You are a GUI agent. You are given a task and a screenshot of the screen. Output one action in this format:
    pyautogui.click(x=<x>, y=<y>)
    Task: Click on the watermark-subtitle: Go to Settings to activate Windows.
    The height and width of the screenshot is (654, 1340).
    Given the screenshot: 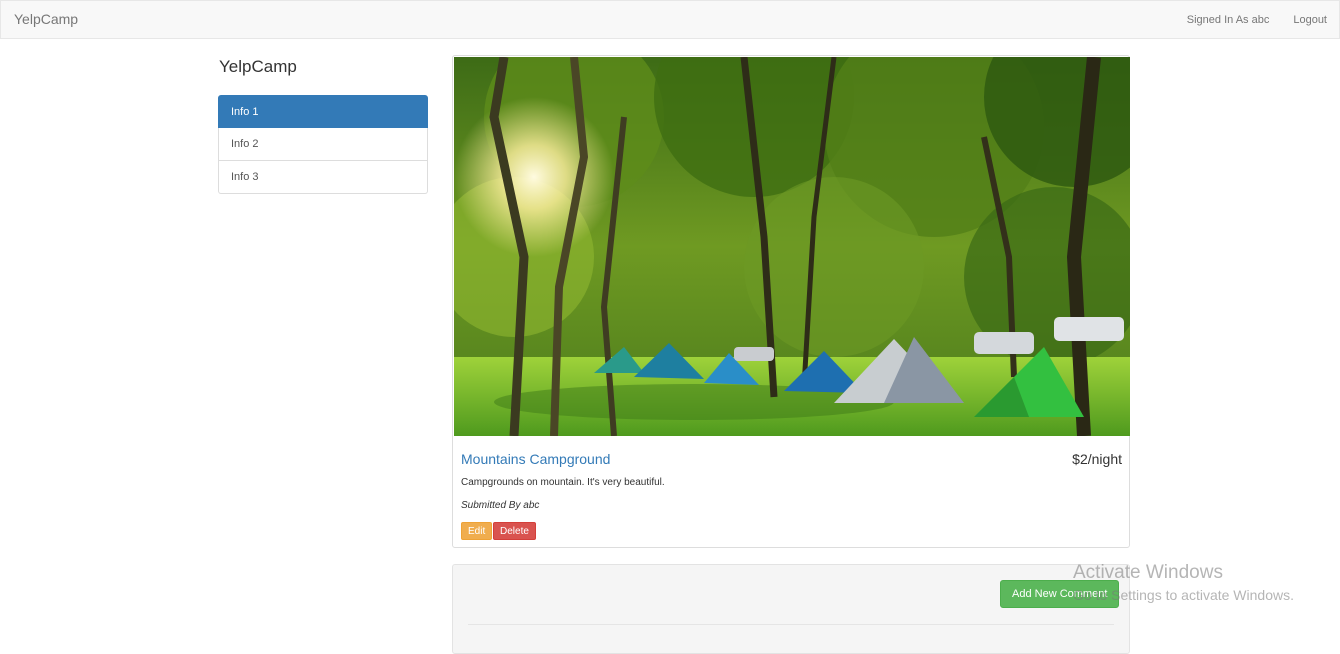 What is the action you would take?
    pyautogui.click(x=1183, y=595)
    